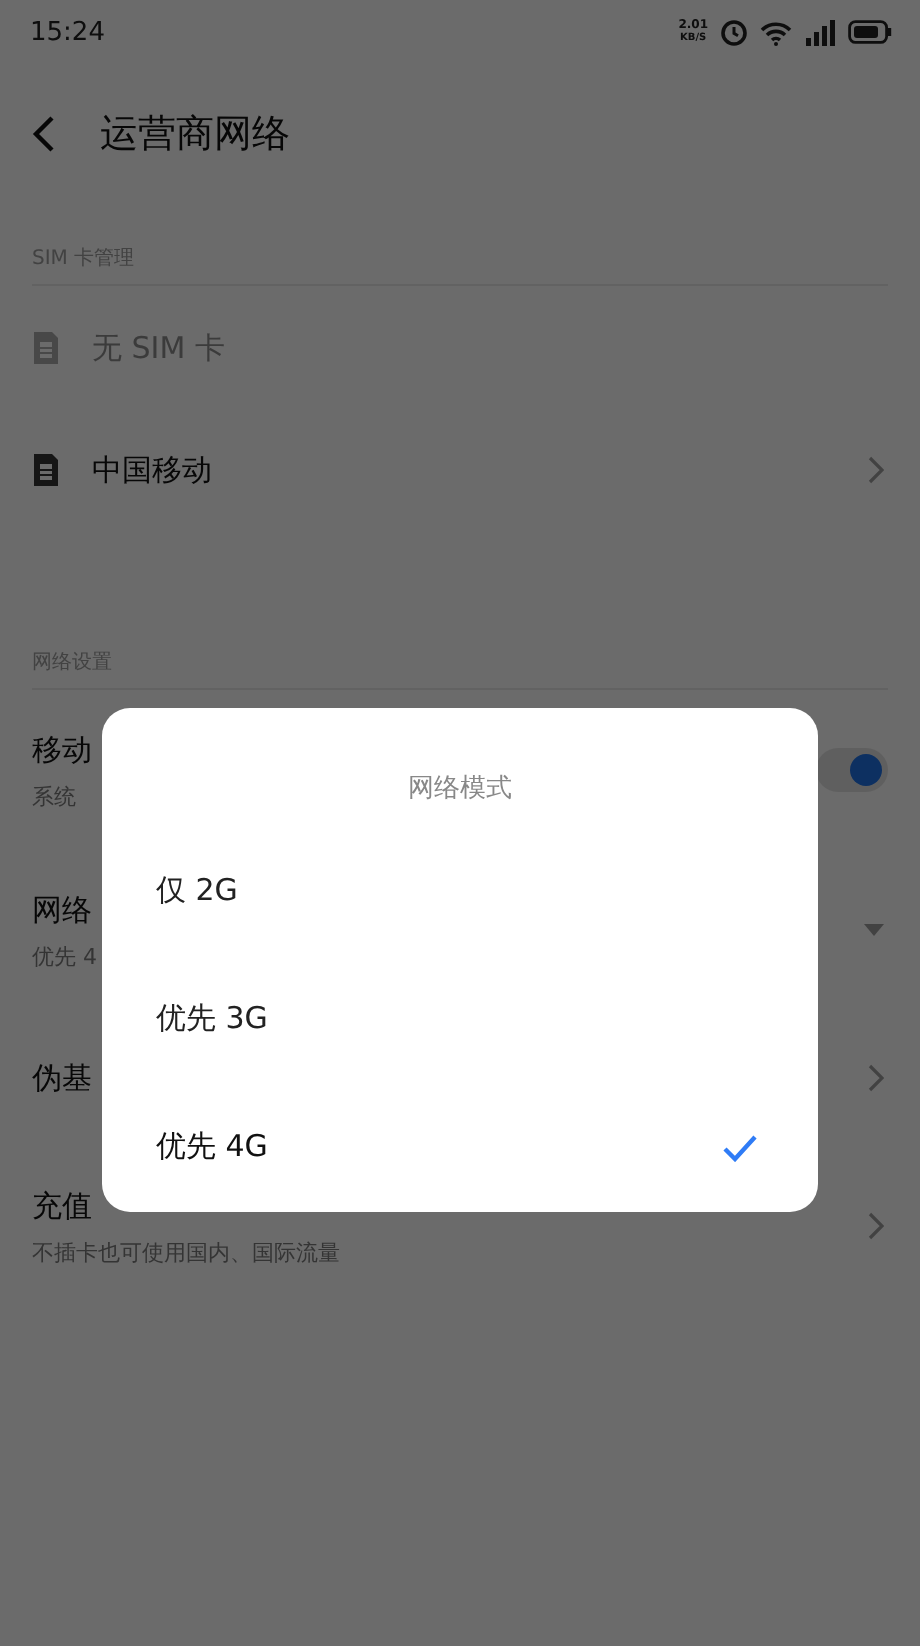 This screenshot has width=920, height=1646. What do you see at coordinates (62, 1078) in the screenshot?
I see `row-label: 伪基` at bounding box center [62, 1078].